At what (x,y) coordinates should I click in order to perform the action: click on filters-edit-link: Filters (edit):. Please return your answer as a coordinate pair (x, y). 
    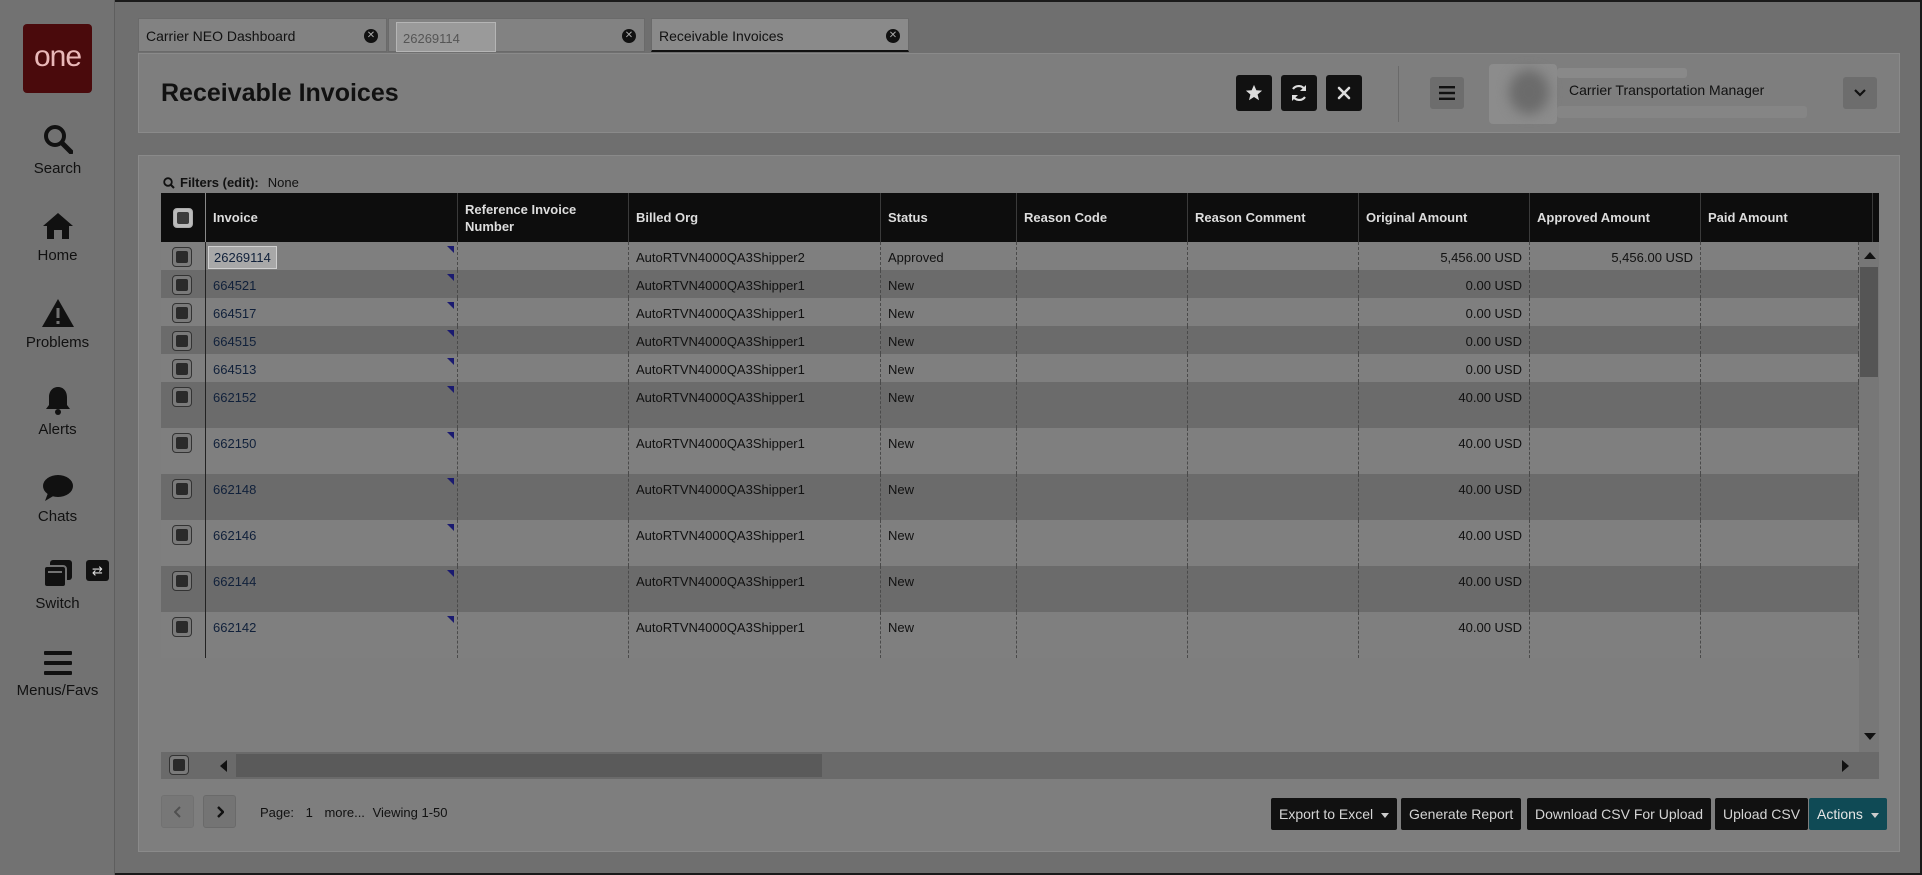
    Looking at the image, I should click on (219, 182).